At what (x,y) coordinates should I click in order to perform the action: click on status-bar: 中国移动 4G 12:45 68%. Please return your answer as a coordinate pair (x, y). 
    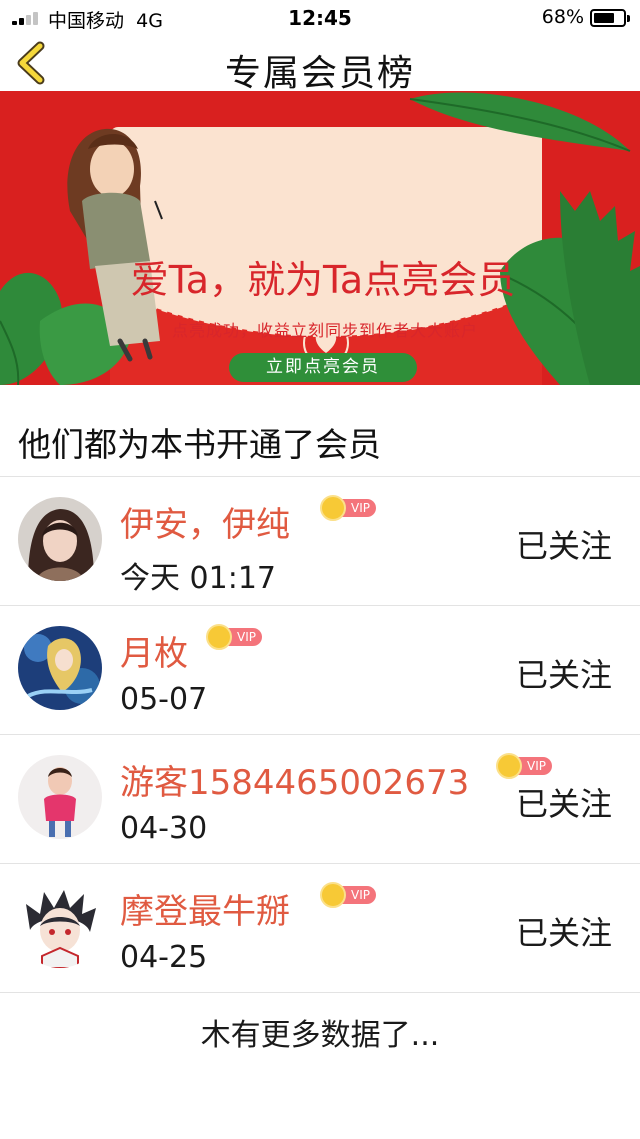
    Looking at the image, I should click on (320, 18).